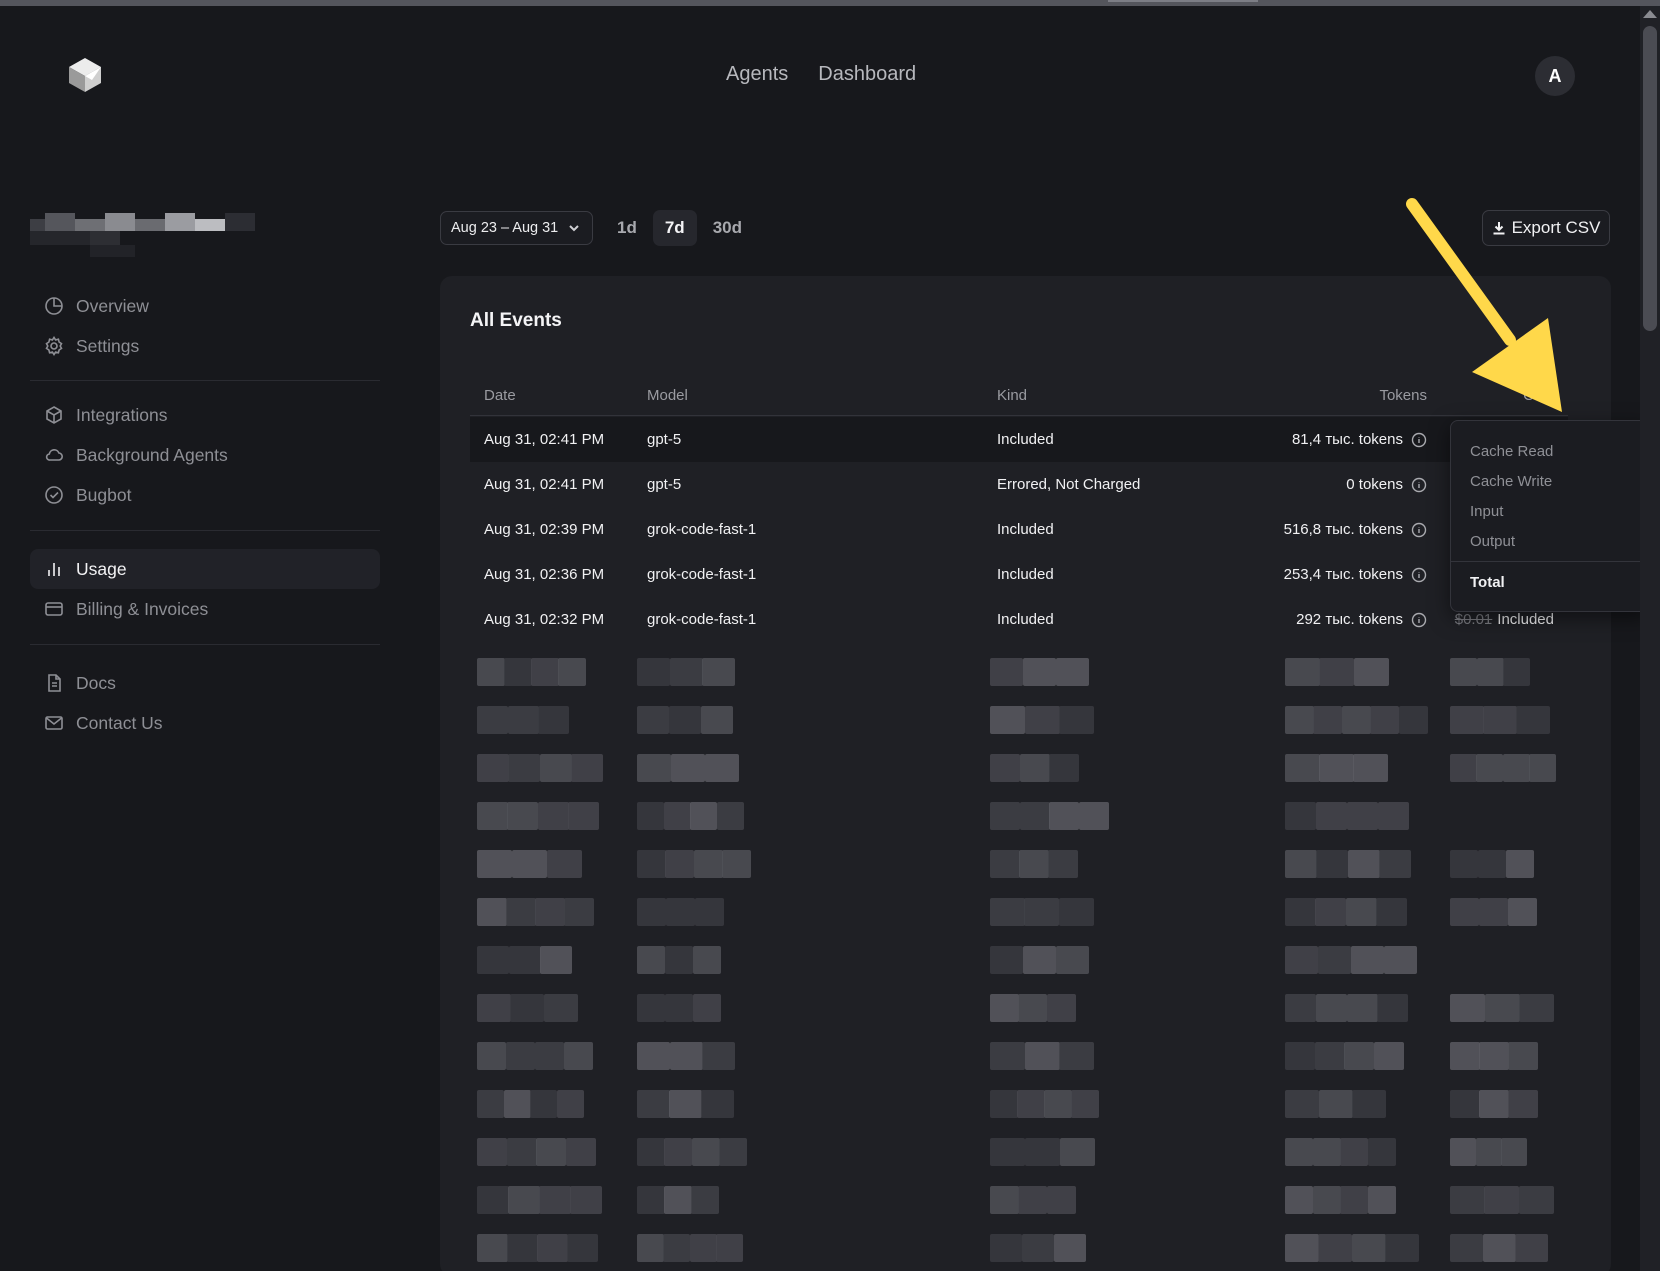  I want to click on browser-top-strip, so click(830, 3).